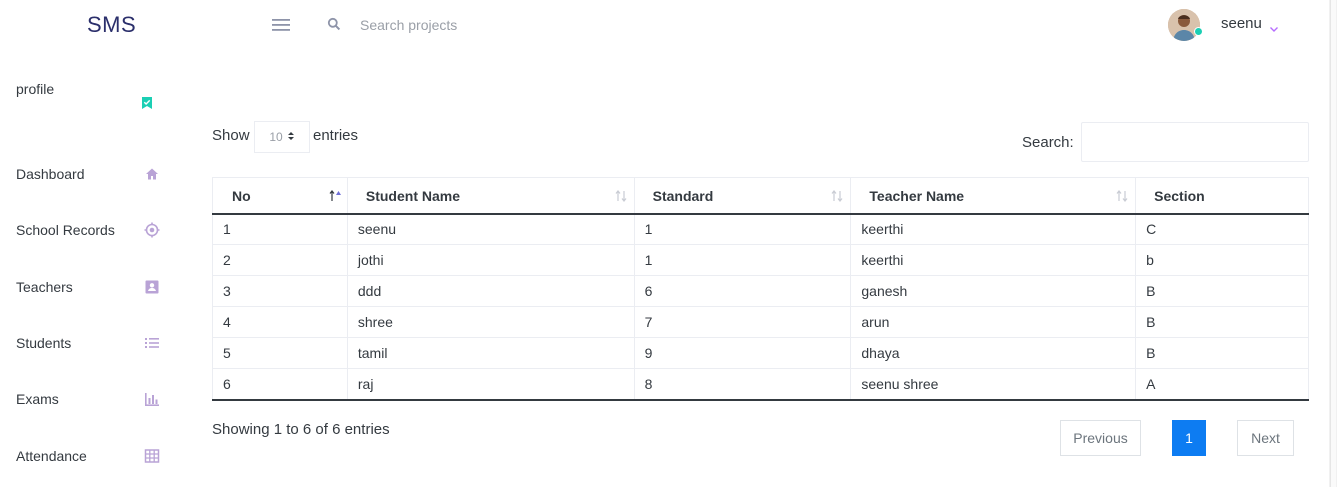 This screenshot has height=487, width=1337. What do you see at coordinates (241, 196) in the screenshot?
I see `column-header-label: No` at bounding box center [241, 196].